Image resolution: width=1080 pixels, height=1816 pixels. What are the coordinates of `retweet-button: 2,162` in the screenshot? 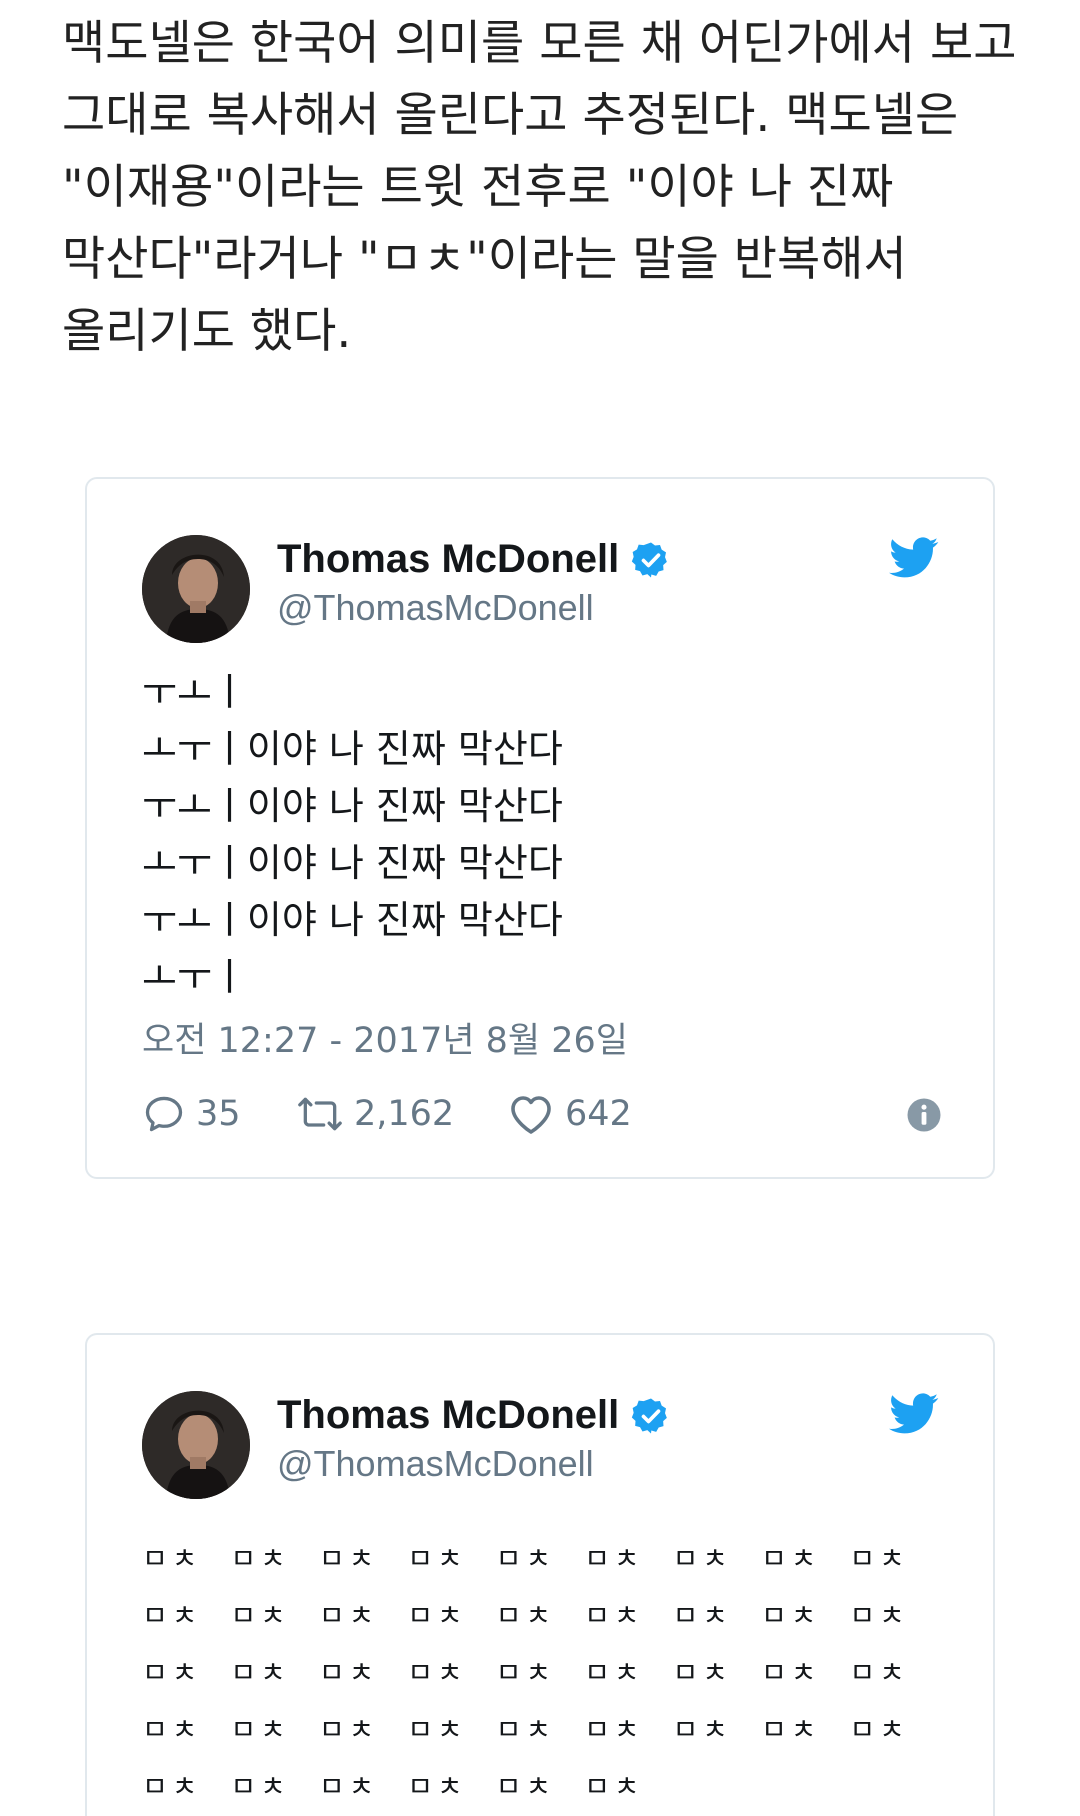 It's located at (375, 1114).